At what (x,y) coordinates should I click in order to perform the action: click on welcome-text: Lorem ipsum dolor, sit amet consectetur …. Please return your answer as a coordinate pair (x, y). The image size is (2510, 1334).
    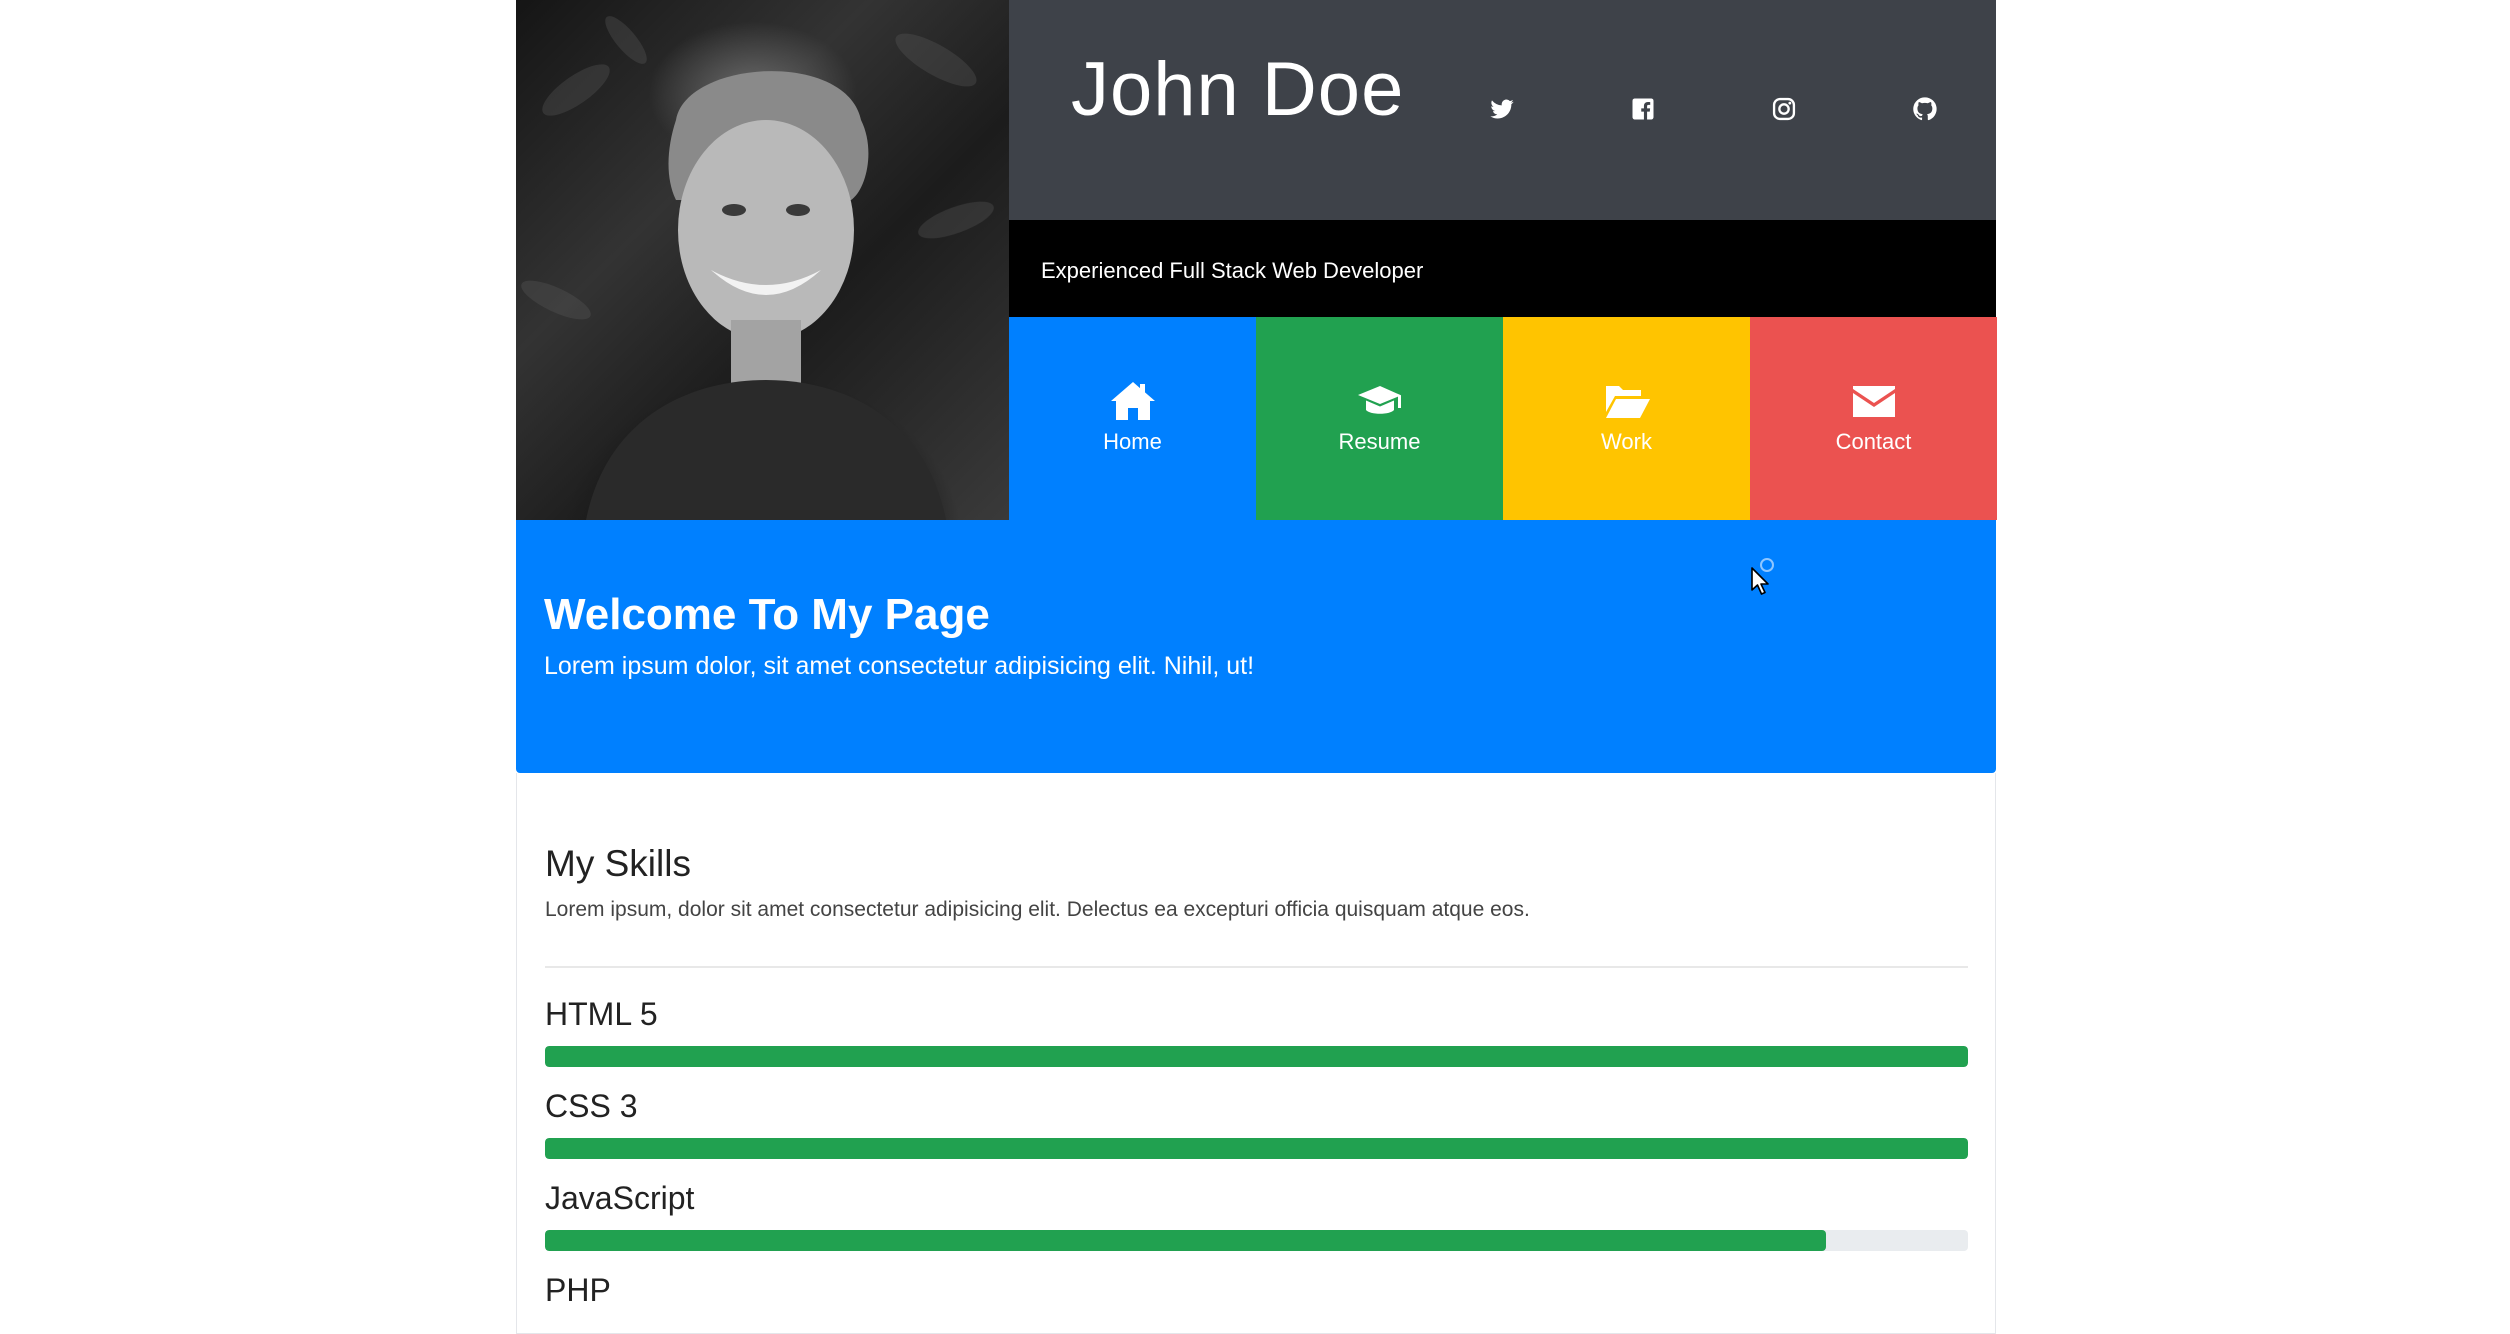
    Looking at the image, I should click on (899, 666).